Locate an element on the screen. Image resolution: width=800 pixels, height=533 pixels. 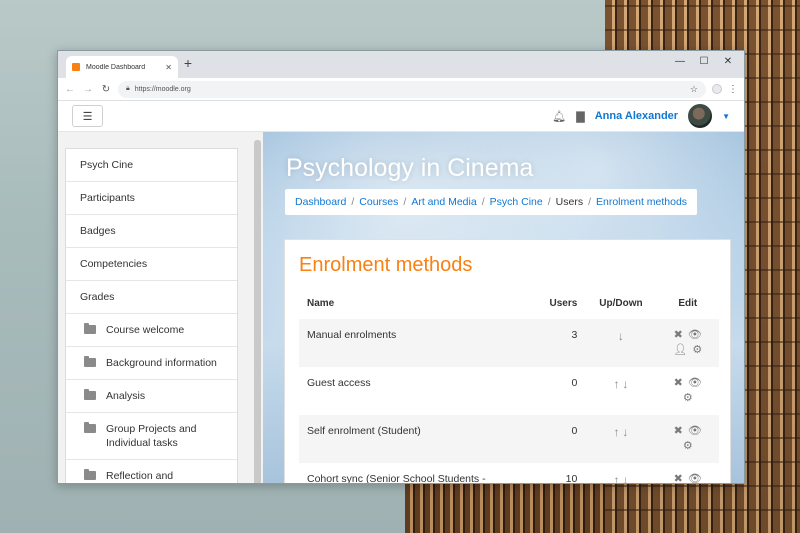
reload-icon: ↻ is located at coordinates (106, 89).